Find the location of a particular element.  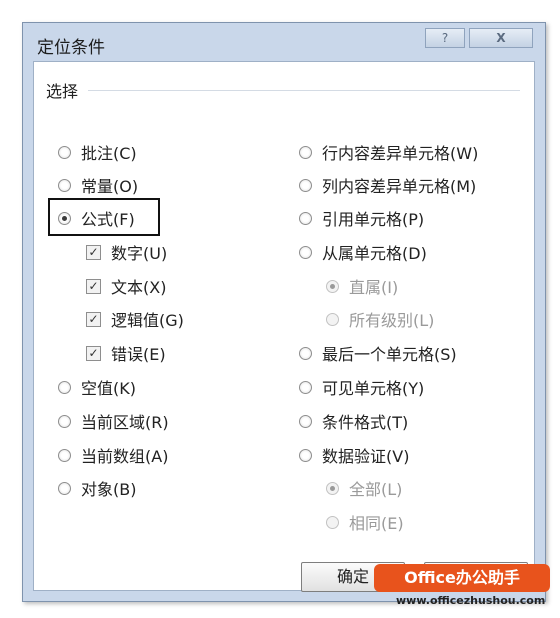

radio-validation-all-label: 全部(L) is located at coordinates (376, 489).